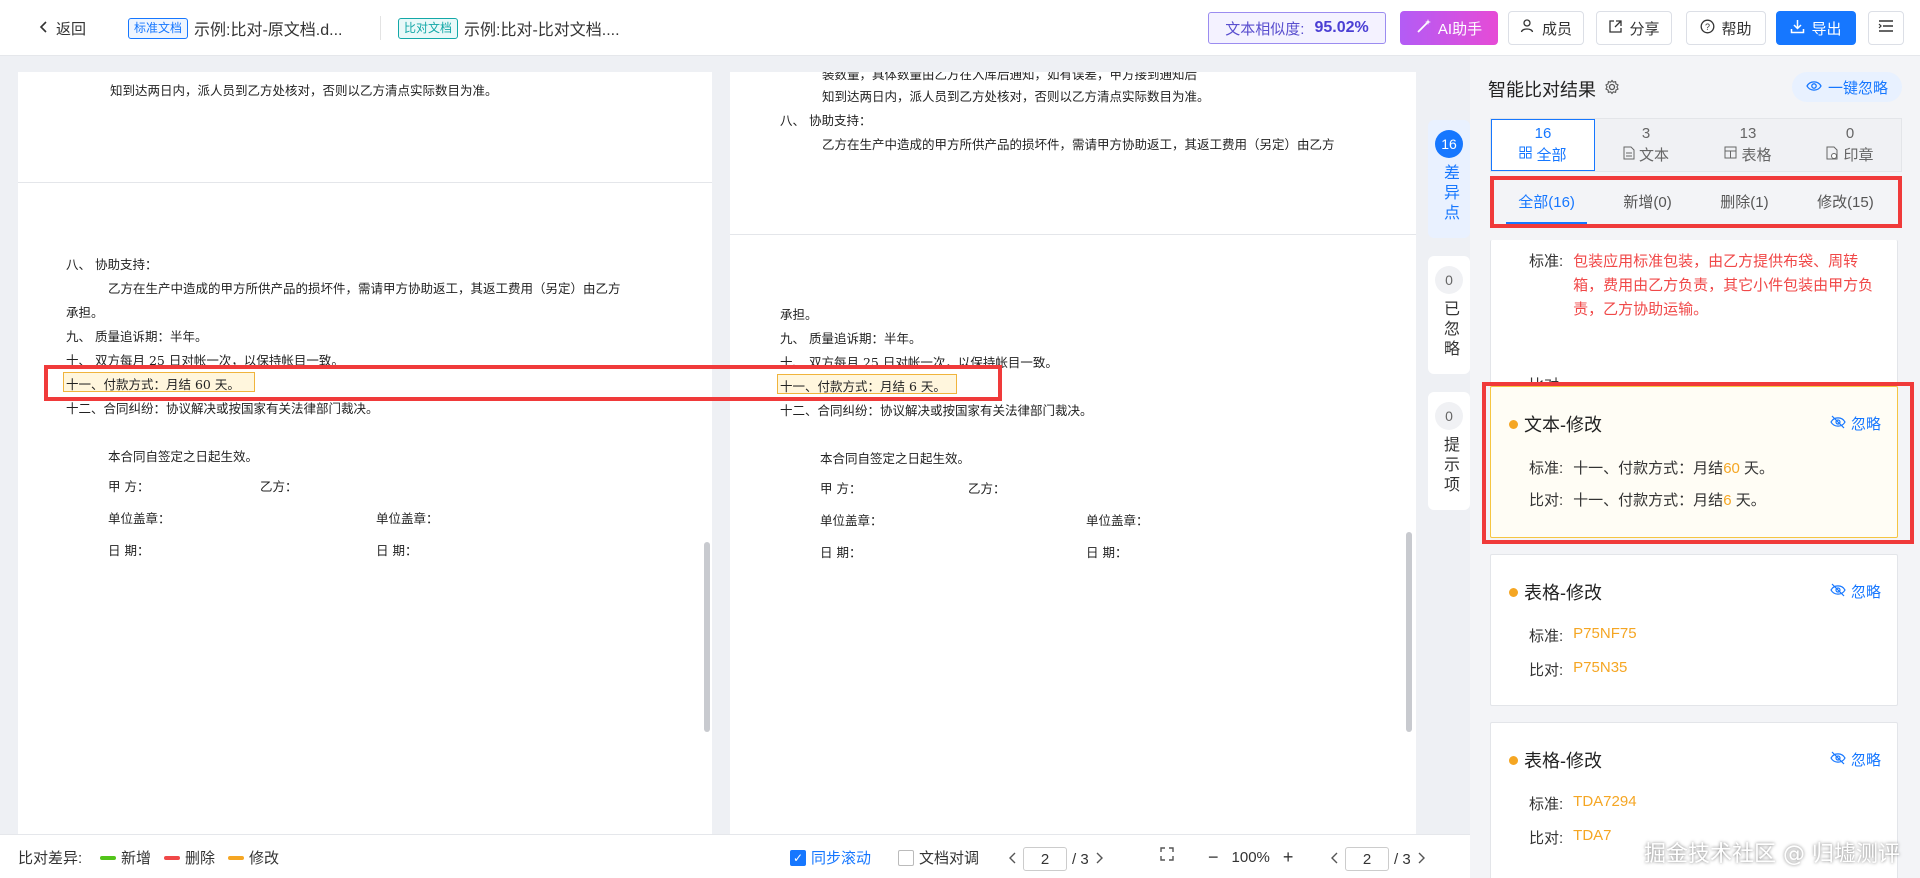 Image resolution: width=1920 pixels, height=878 pixels. Describe the element at coordinates (1167, 856) in the screenshot. I see `fullscreen-button` at that location.